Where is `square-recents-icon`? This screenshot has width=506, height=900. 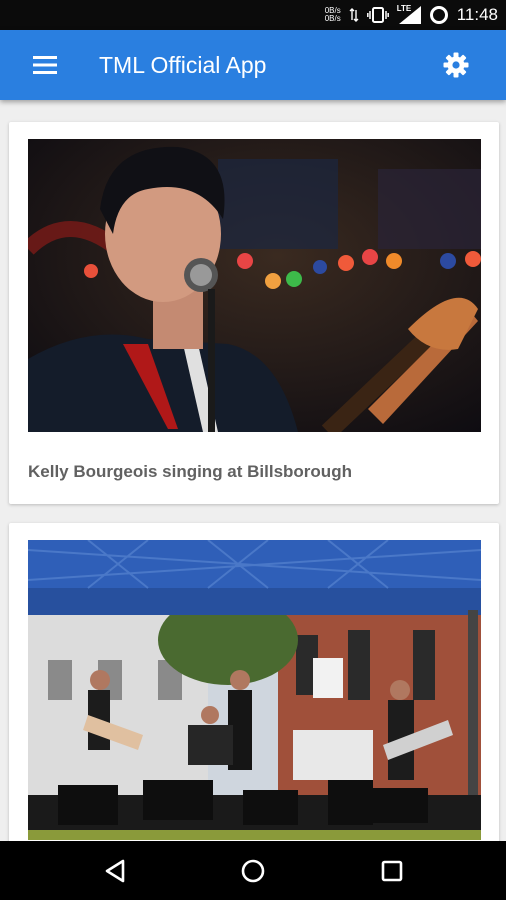
square-recents-icon is located at coordinates (392, 871).